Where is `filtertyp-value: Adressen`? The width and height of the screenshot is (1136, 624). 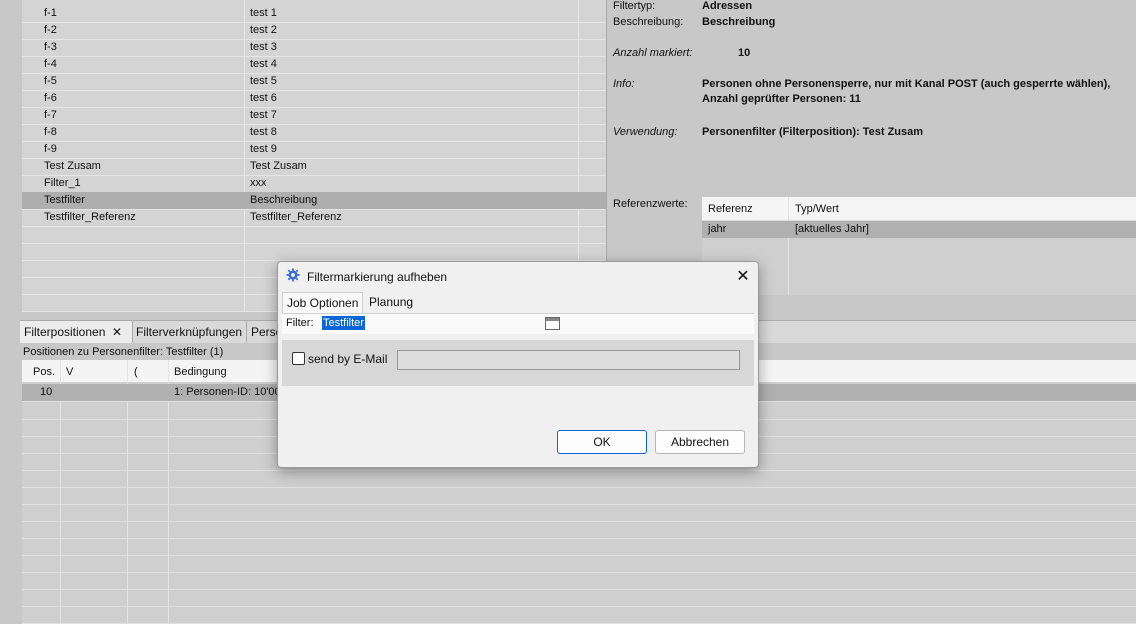 filtertyp-value: Adressen is located at coordinates (727, 6).